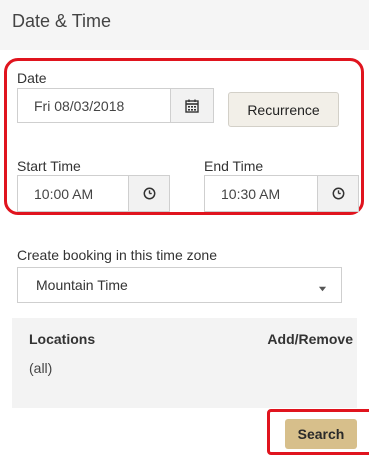 The image size is (369, 455). I want to click on timezone-select: Mountain Time, so click(179, 285).